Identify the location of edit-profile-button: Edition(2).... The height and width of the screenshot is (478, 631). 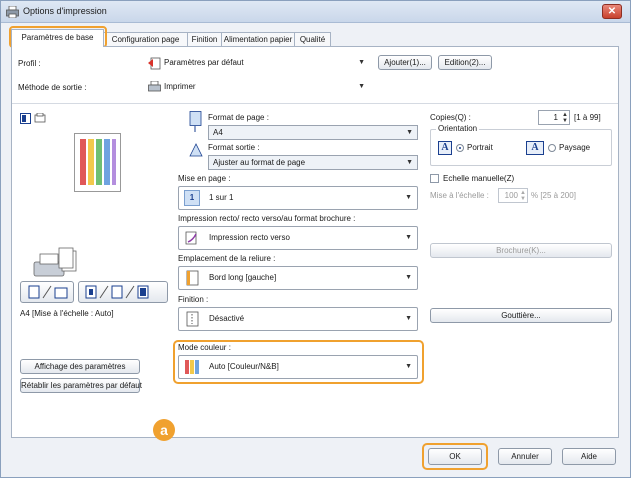
(465, 62).